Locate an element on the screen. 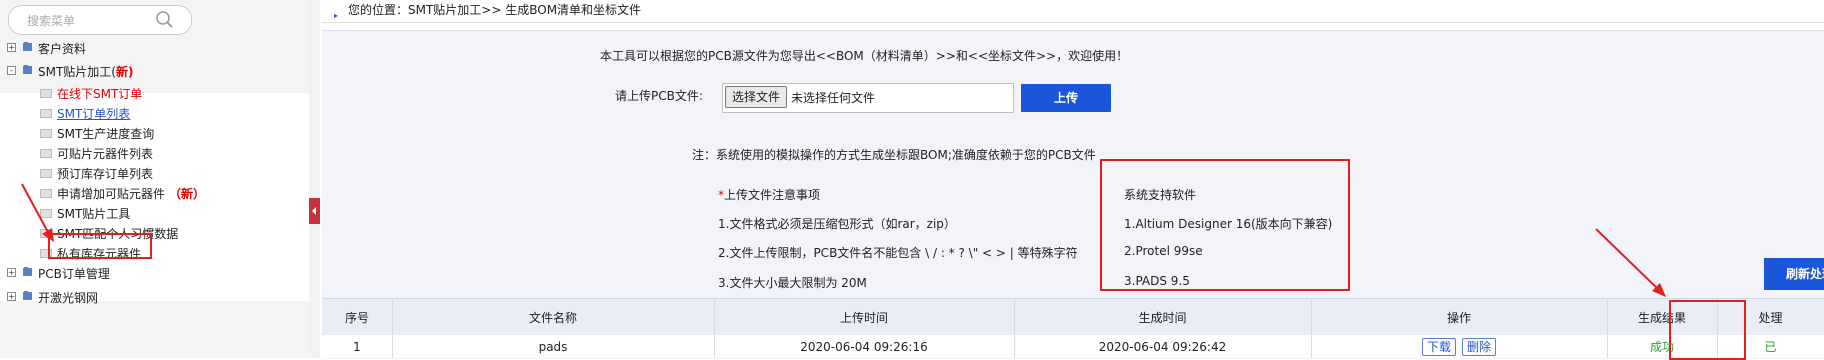 This screenshot has width=1824, height=360. new-badge: 新) is located at coordinates (124, 72).